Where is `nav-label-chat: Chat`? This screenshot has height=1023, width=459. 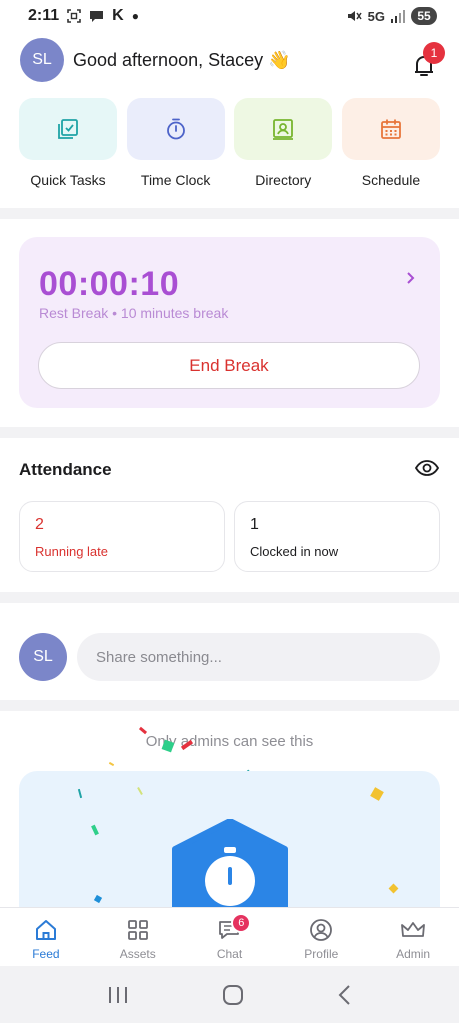
nav-label-chat: Chat is located at coordinates (229, 954).